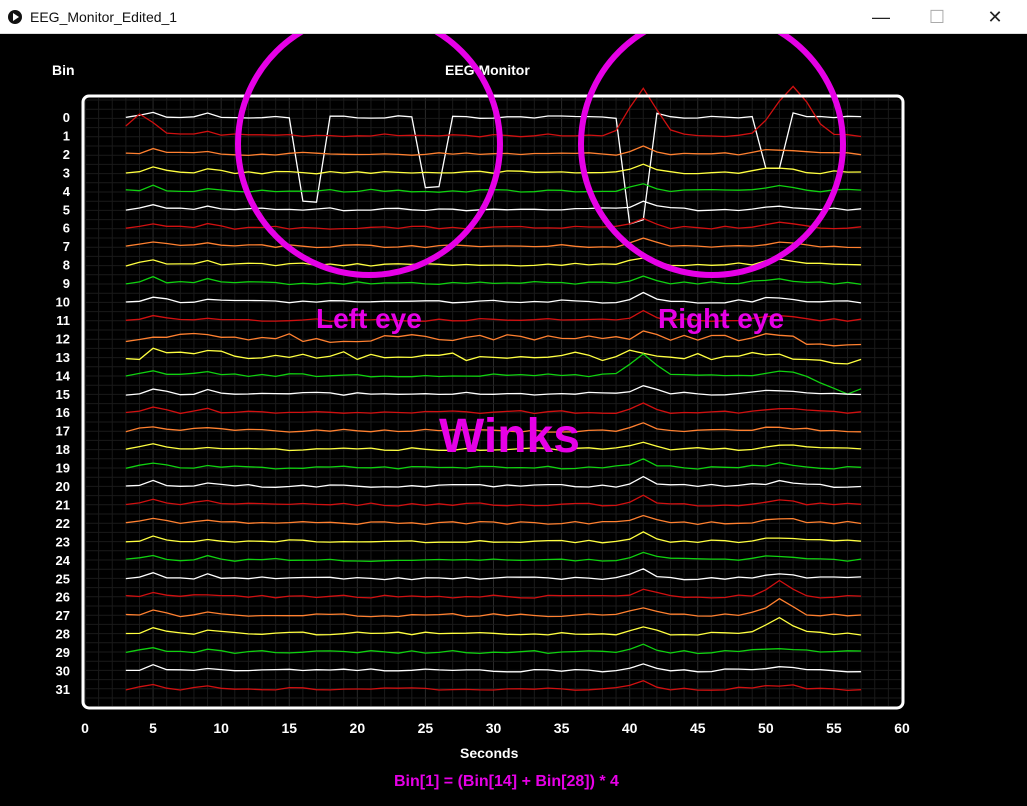 This screenshot has width=1027, height=806. Describe the element at coordinates (487, 70) in the screenshot. I see `chart-title: EEG Monitor` at that location.